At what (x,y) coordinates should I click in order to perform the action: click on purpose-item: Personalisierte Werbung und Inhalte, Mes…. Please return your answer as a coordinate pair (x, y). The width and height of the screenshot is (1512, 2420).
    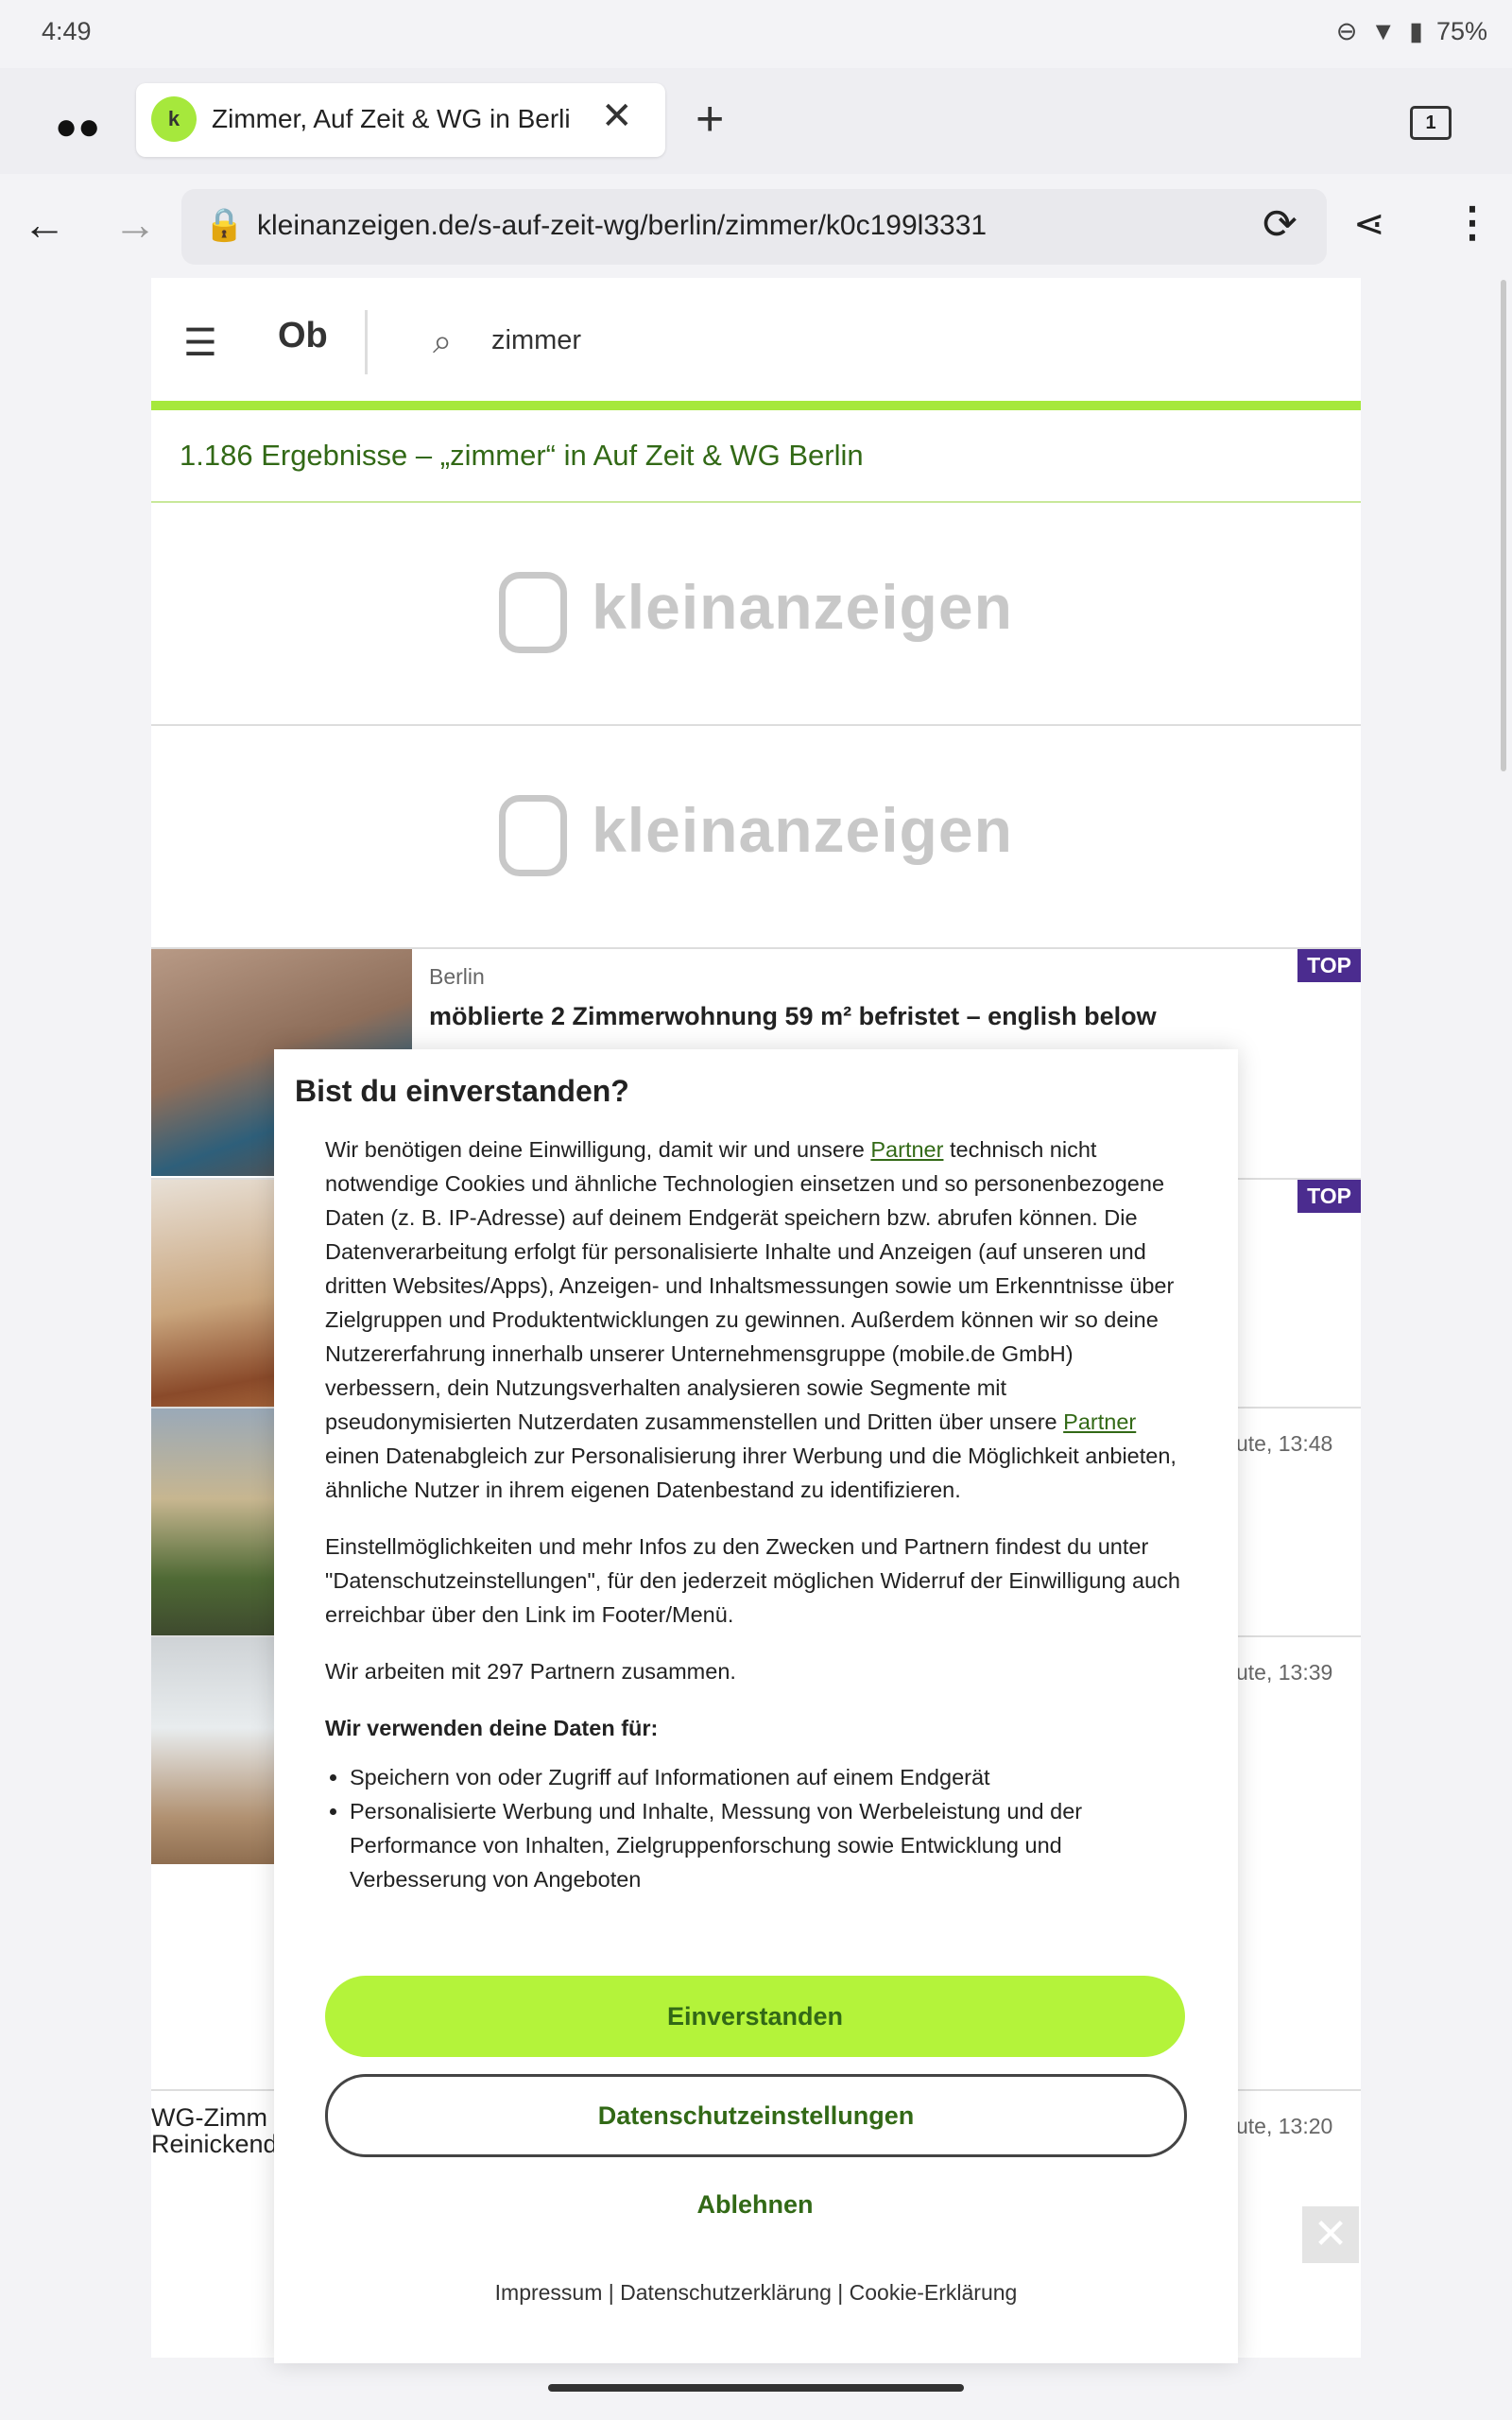
    Looking at the image, I should click on (767, 1845).